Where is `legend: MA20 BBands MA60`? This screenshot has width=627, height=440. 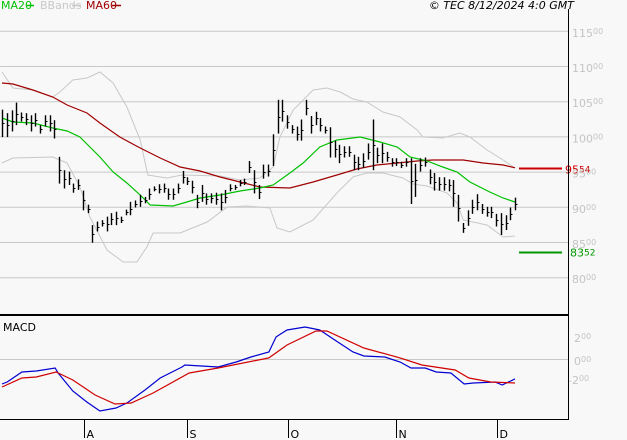 legend: MA20 BBands MA60 is located at coordinates (61, 6).